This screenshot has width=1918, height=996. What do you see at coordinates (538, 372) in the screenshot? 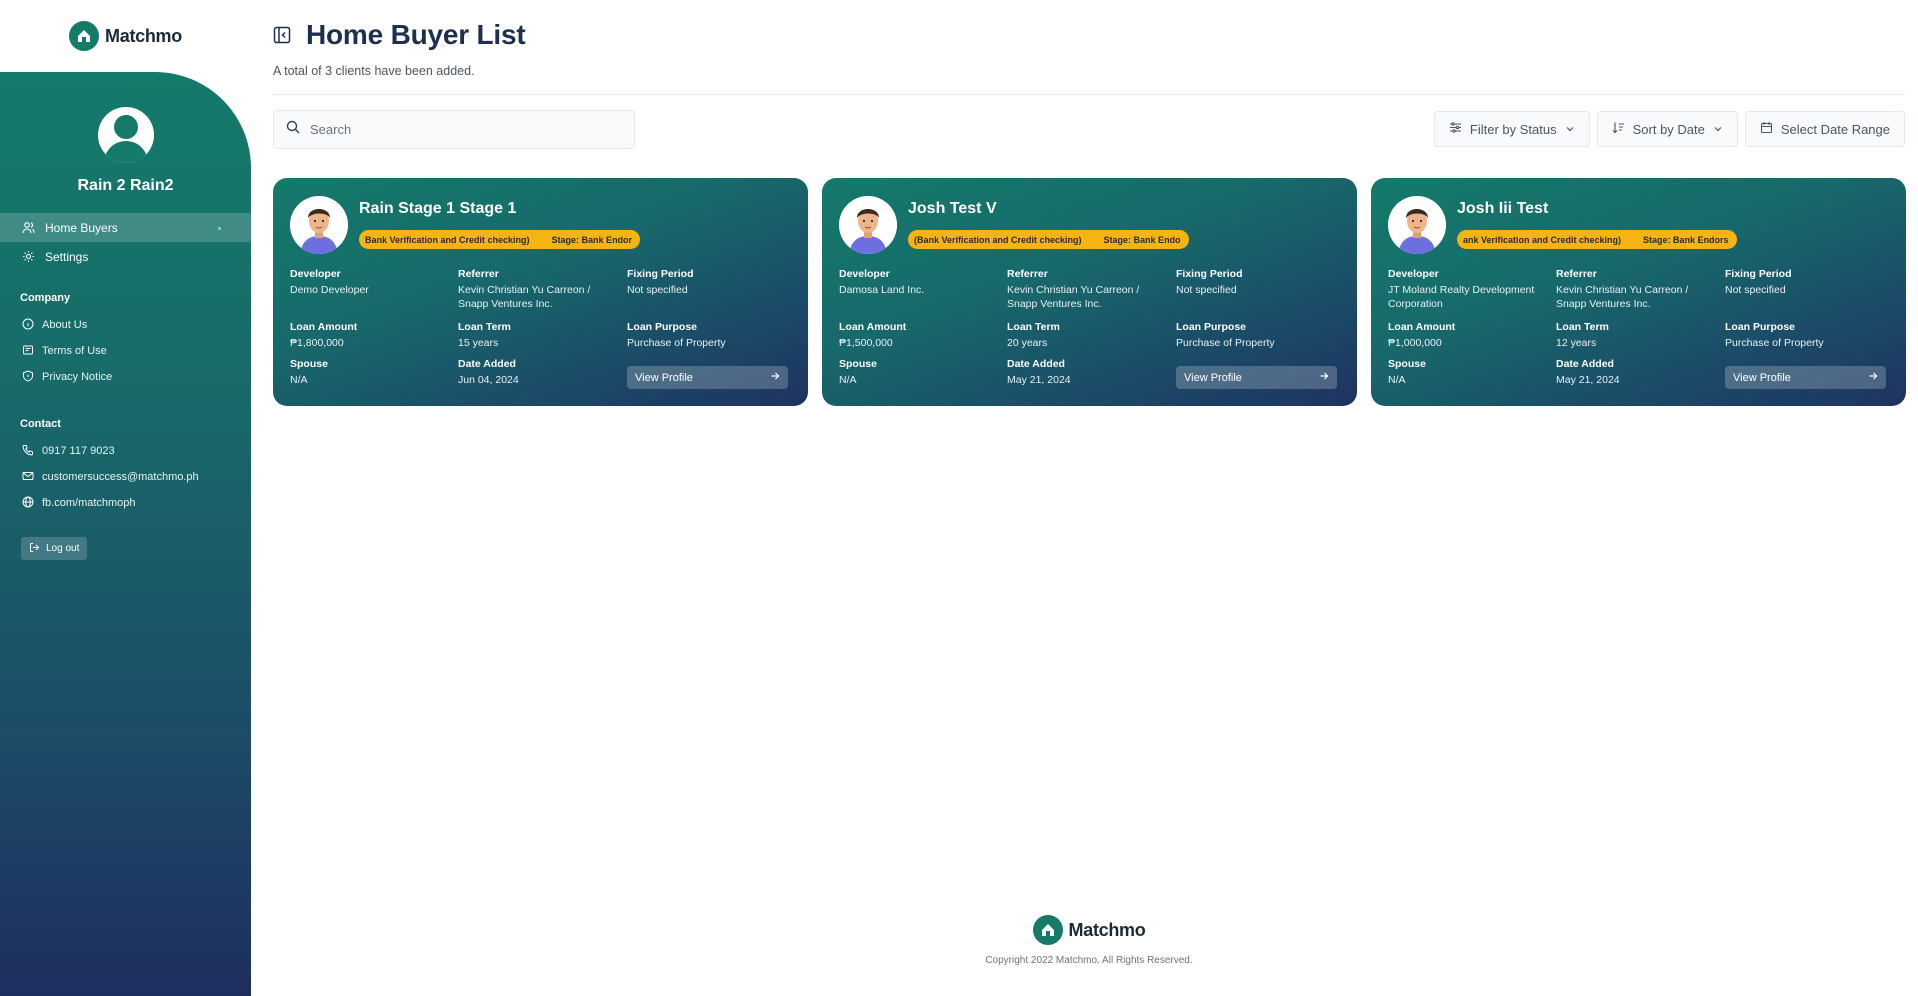
I see `date-added-field: Date Added Jun 04, 2024` at bounding box center [538, 372].